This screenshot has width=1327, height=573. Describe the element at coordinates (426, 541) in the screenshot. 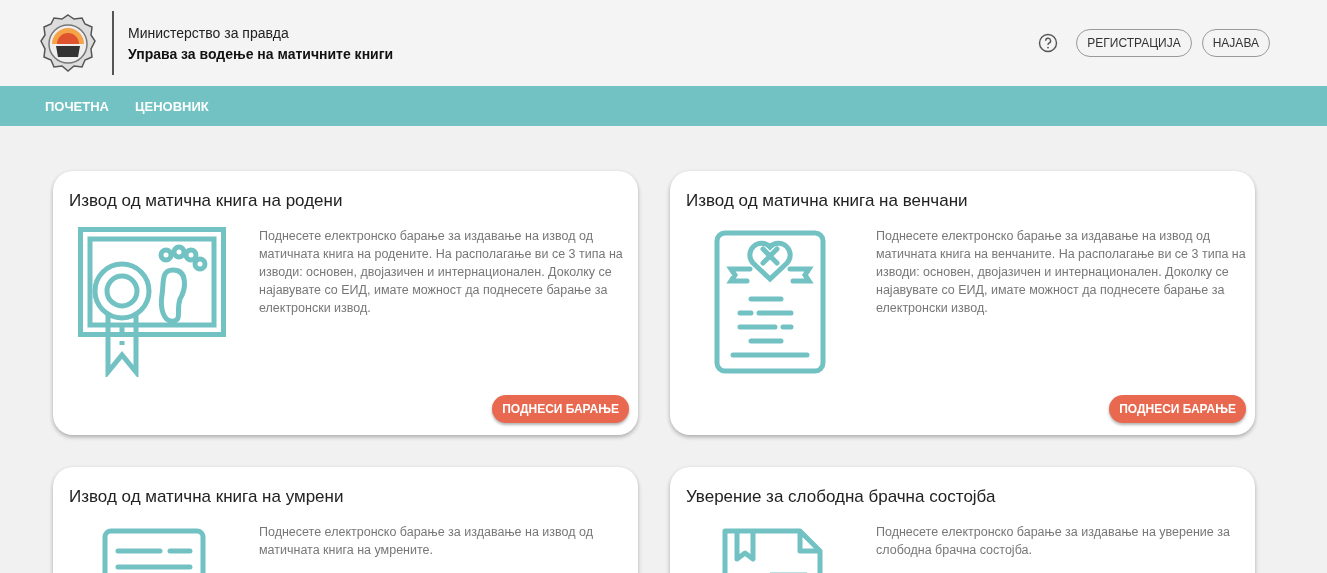

I see `card-description: Поднесете електронско барање за издавање на извод од матичната книга на умрените.` at that location.